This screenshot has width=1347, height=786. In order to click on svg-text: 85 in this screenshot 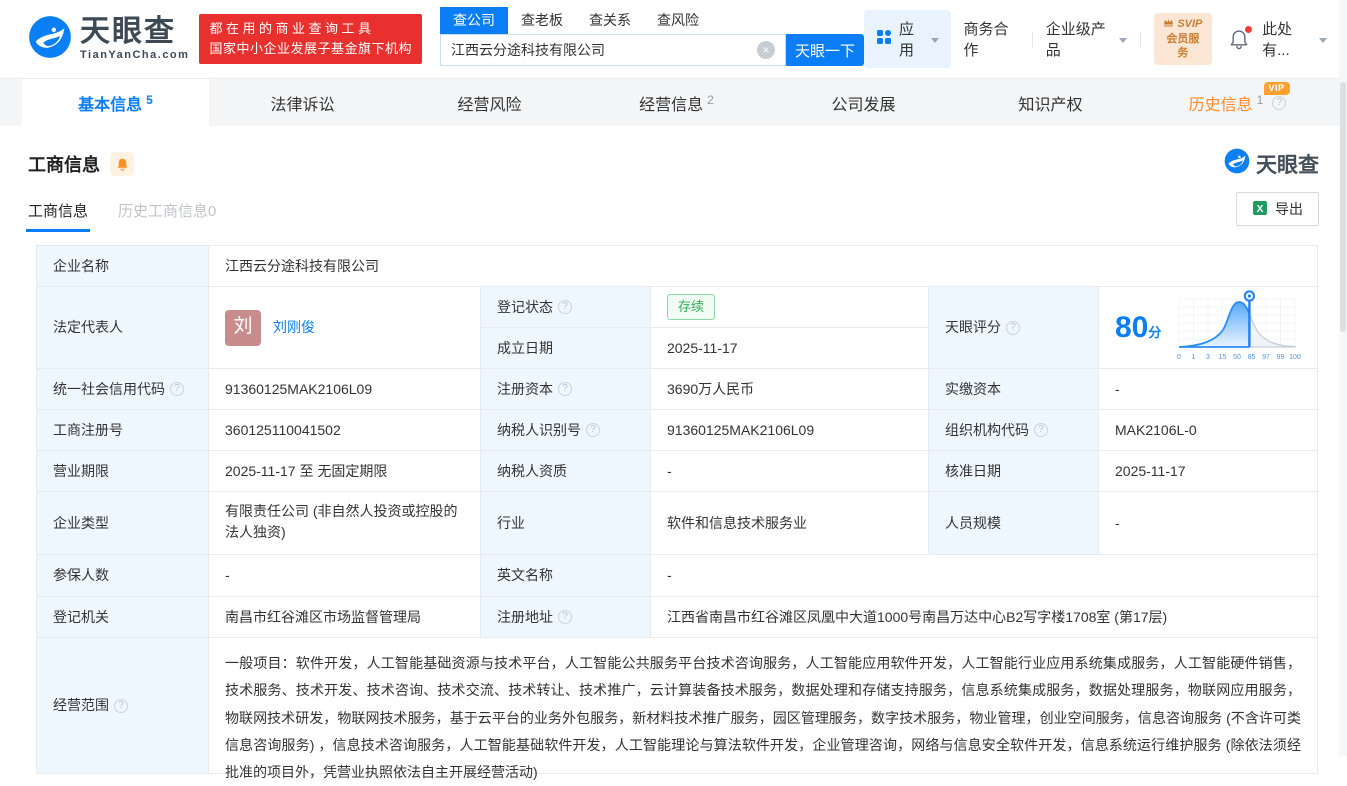, I will do `click(1252, 357)`.